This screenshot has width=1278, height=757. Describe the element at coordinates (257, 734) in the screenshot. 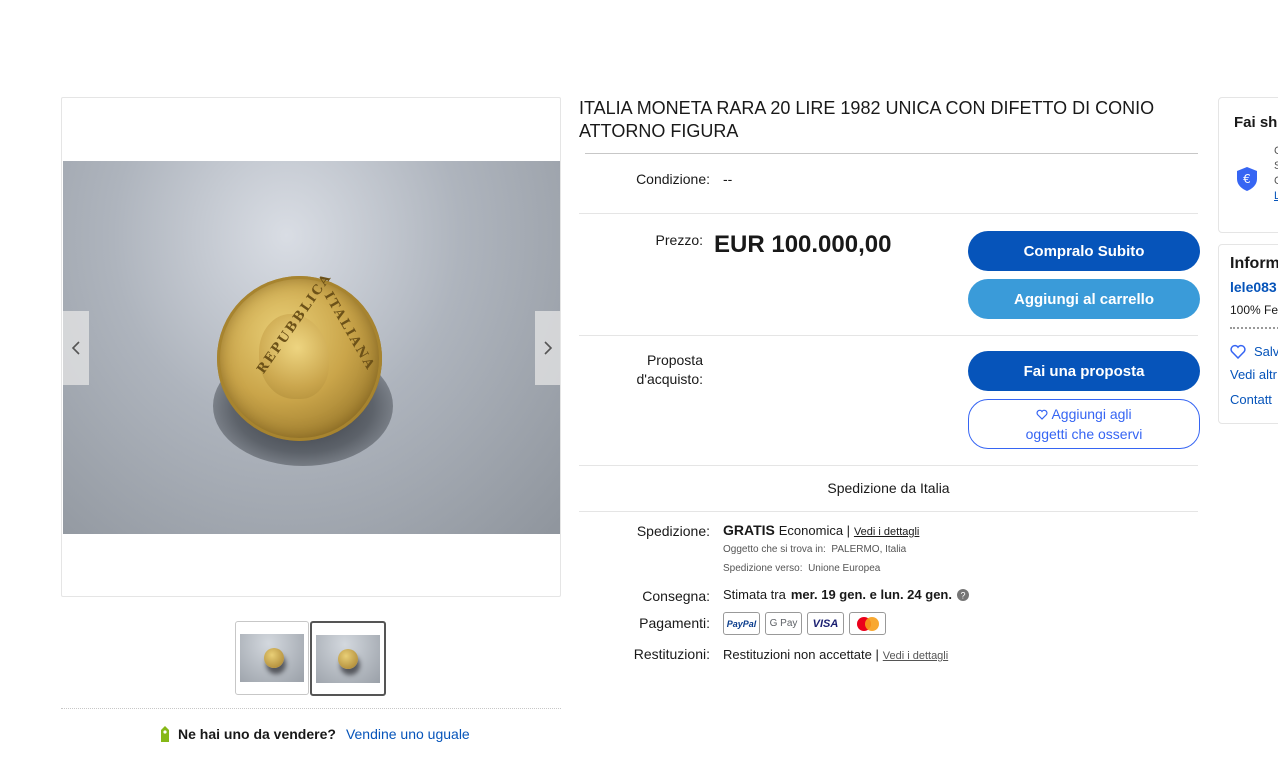

I see `sell-question: Ne hai uno da vendere?` at that location.